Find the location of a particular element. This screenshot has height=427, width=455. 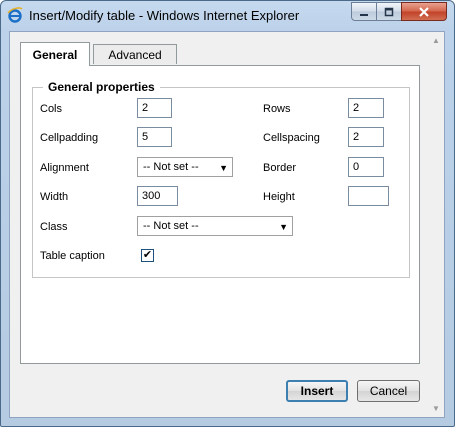

cellspacing-label: Cellspacing is located at coordinates (291, 138).